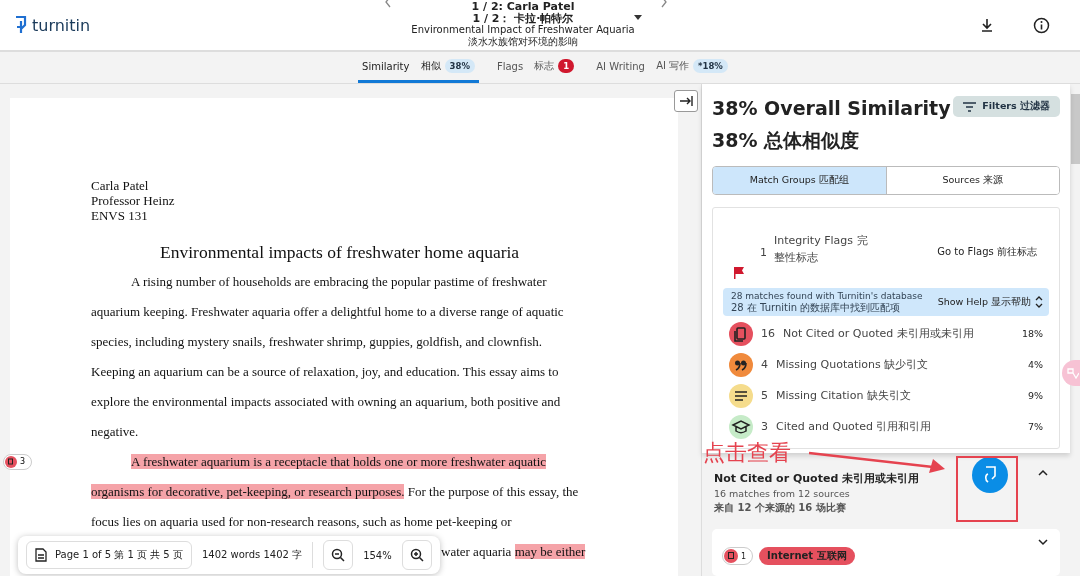 This screenshot has width=1080, height=576. I want to click on group-title: Not Cited or Quoted 未引用或未引用, so click(817, 478).